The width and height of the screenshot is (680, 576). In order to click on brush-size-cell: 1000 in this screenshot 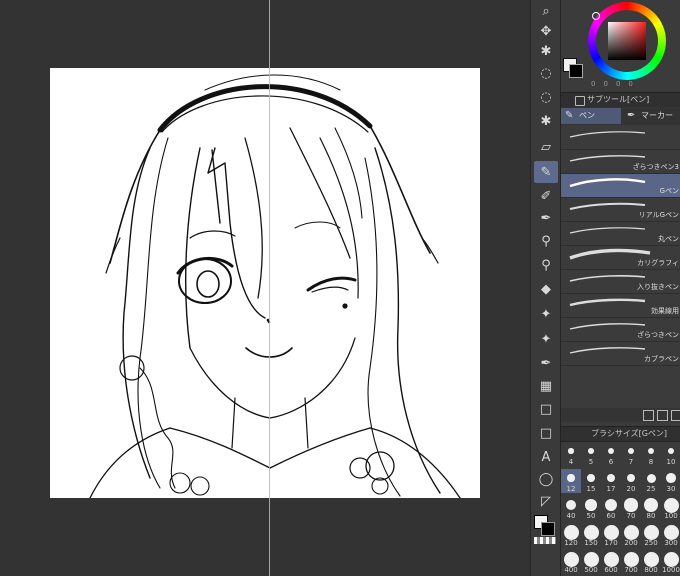, I will do `click(670, 562)`.